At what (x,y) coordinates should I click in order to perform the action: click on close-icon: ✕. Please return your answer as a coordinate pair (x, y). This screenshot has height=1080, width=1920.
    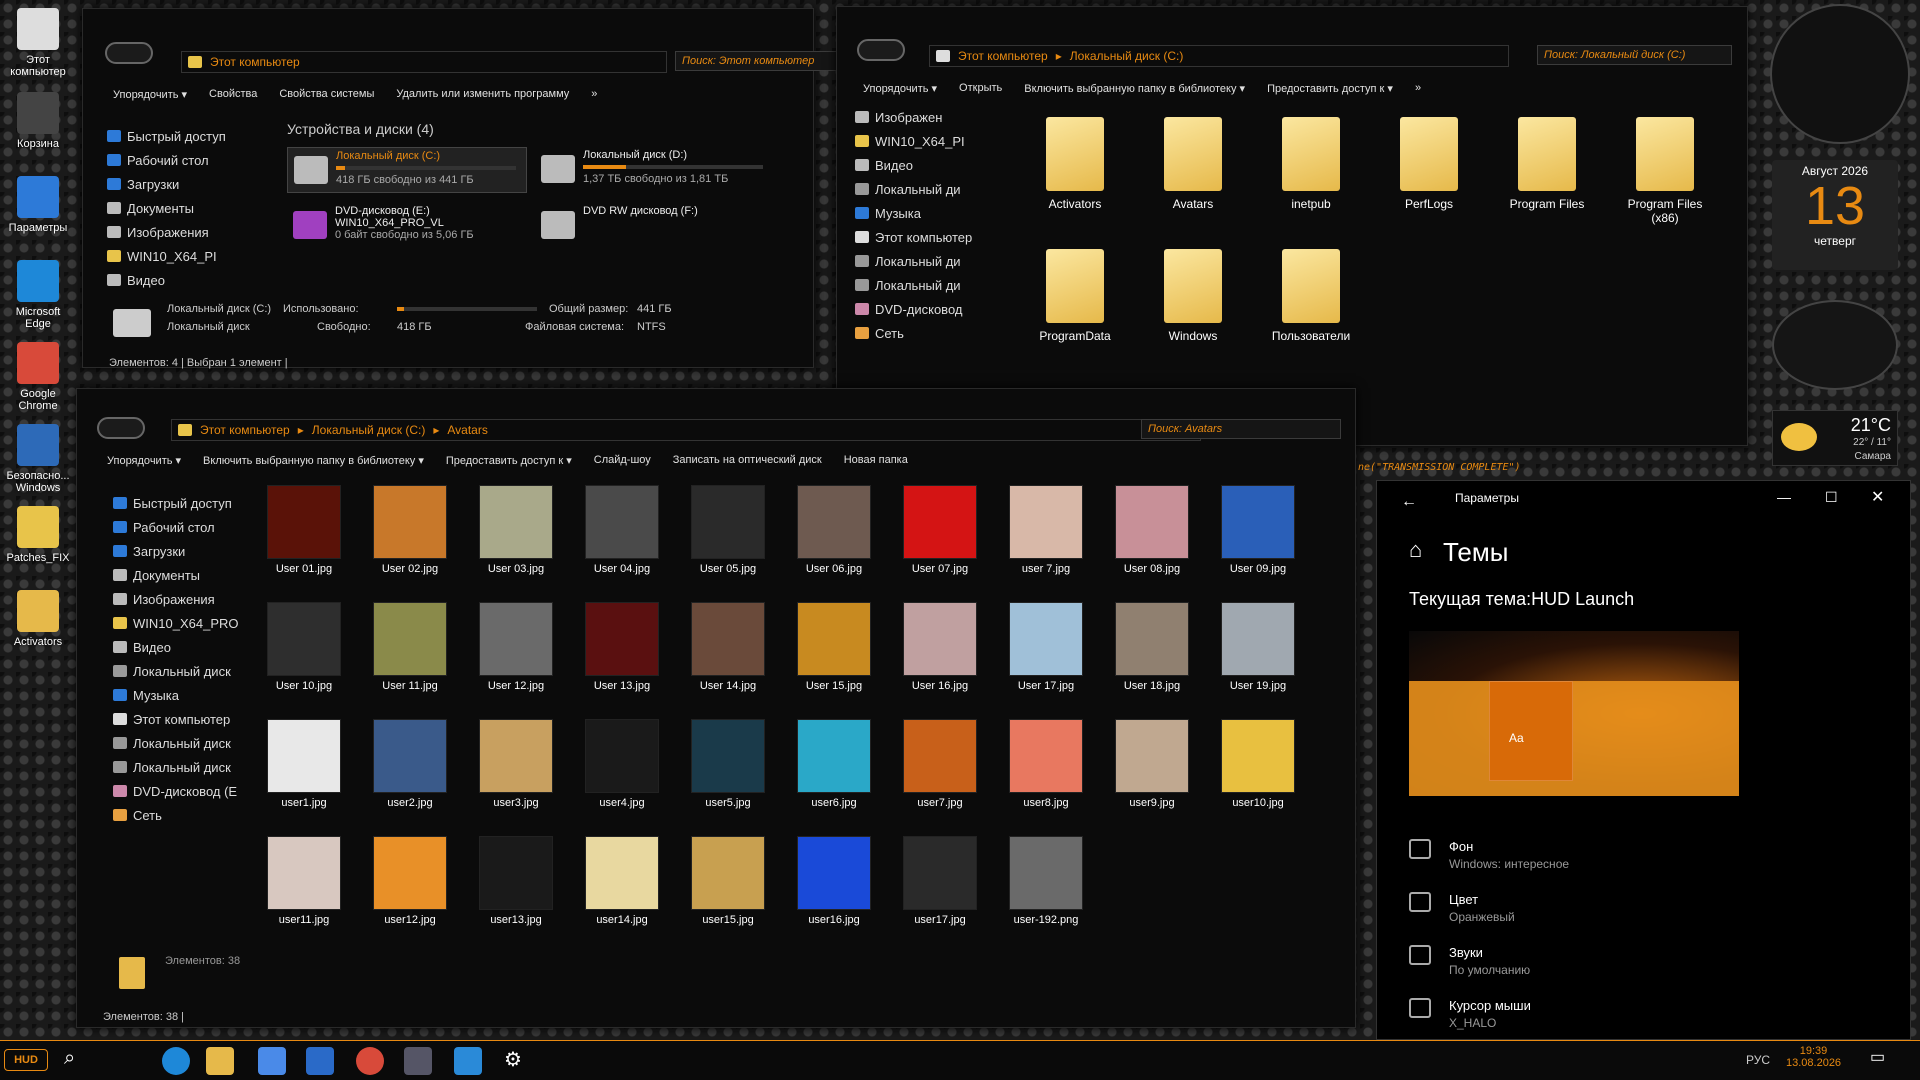
    Looking at the image, I should click on (1877, 497).